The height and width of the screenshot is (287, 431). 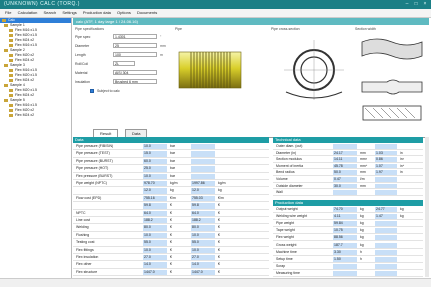 What do you see at coordinates (219, 212) in the screenshot?
I see `row-unit-alt: €` at bounding box center [219, 212].